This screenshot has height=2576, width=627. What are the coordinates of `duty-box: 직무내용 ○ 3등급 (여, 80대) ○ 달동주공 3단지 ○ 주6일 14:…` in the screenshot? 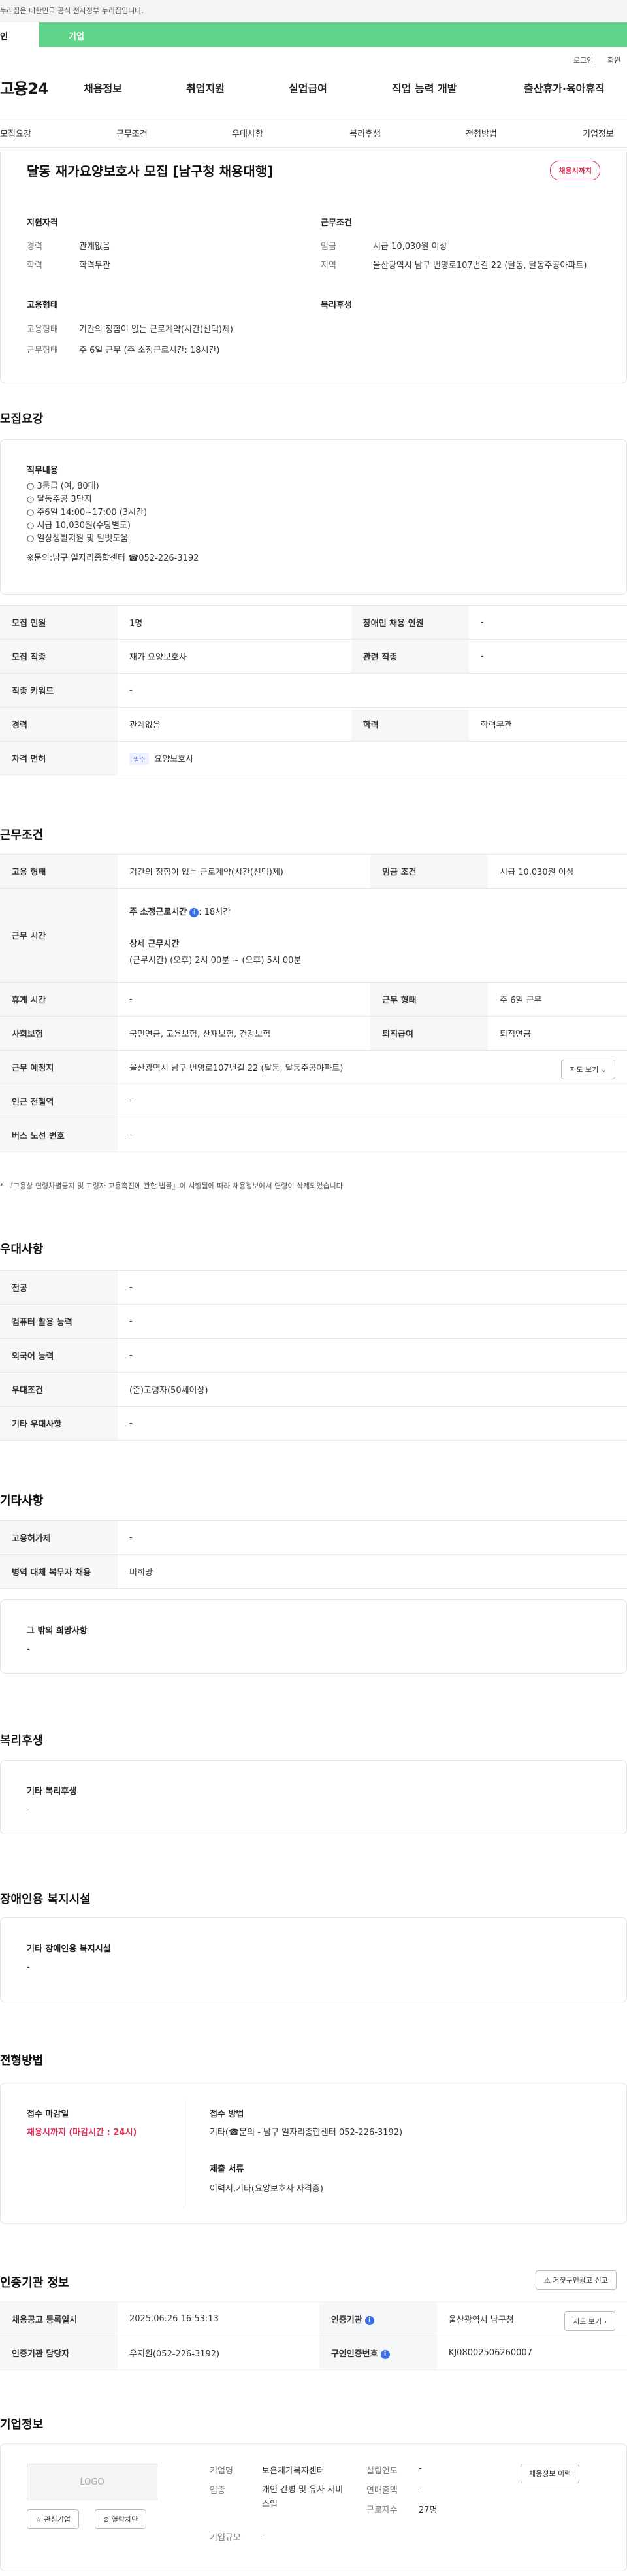 It's located at (313, 517).